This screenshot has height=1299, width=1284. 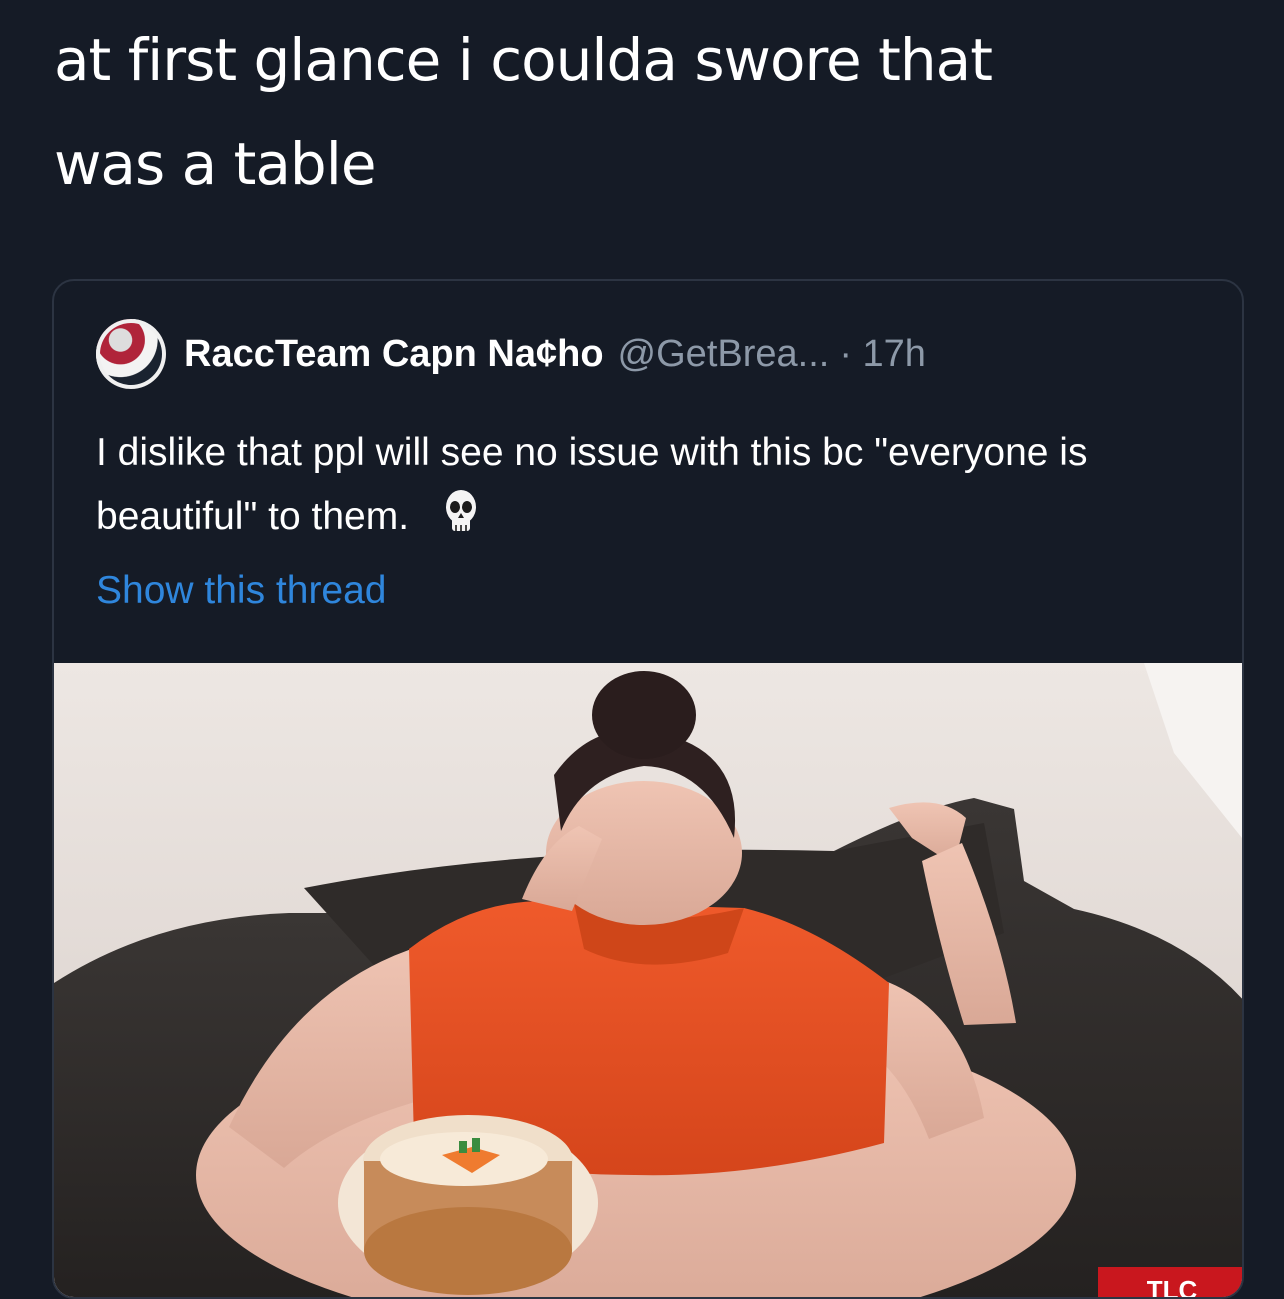 I want to click on quoted-tweet-header: RaccTeam Capn Na¢ho @GetBrea... · 17h, so click(x=656, y=354).